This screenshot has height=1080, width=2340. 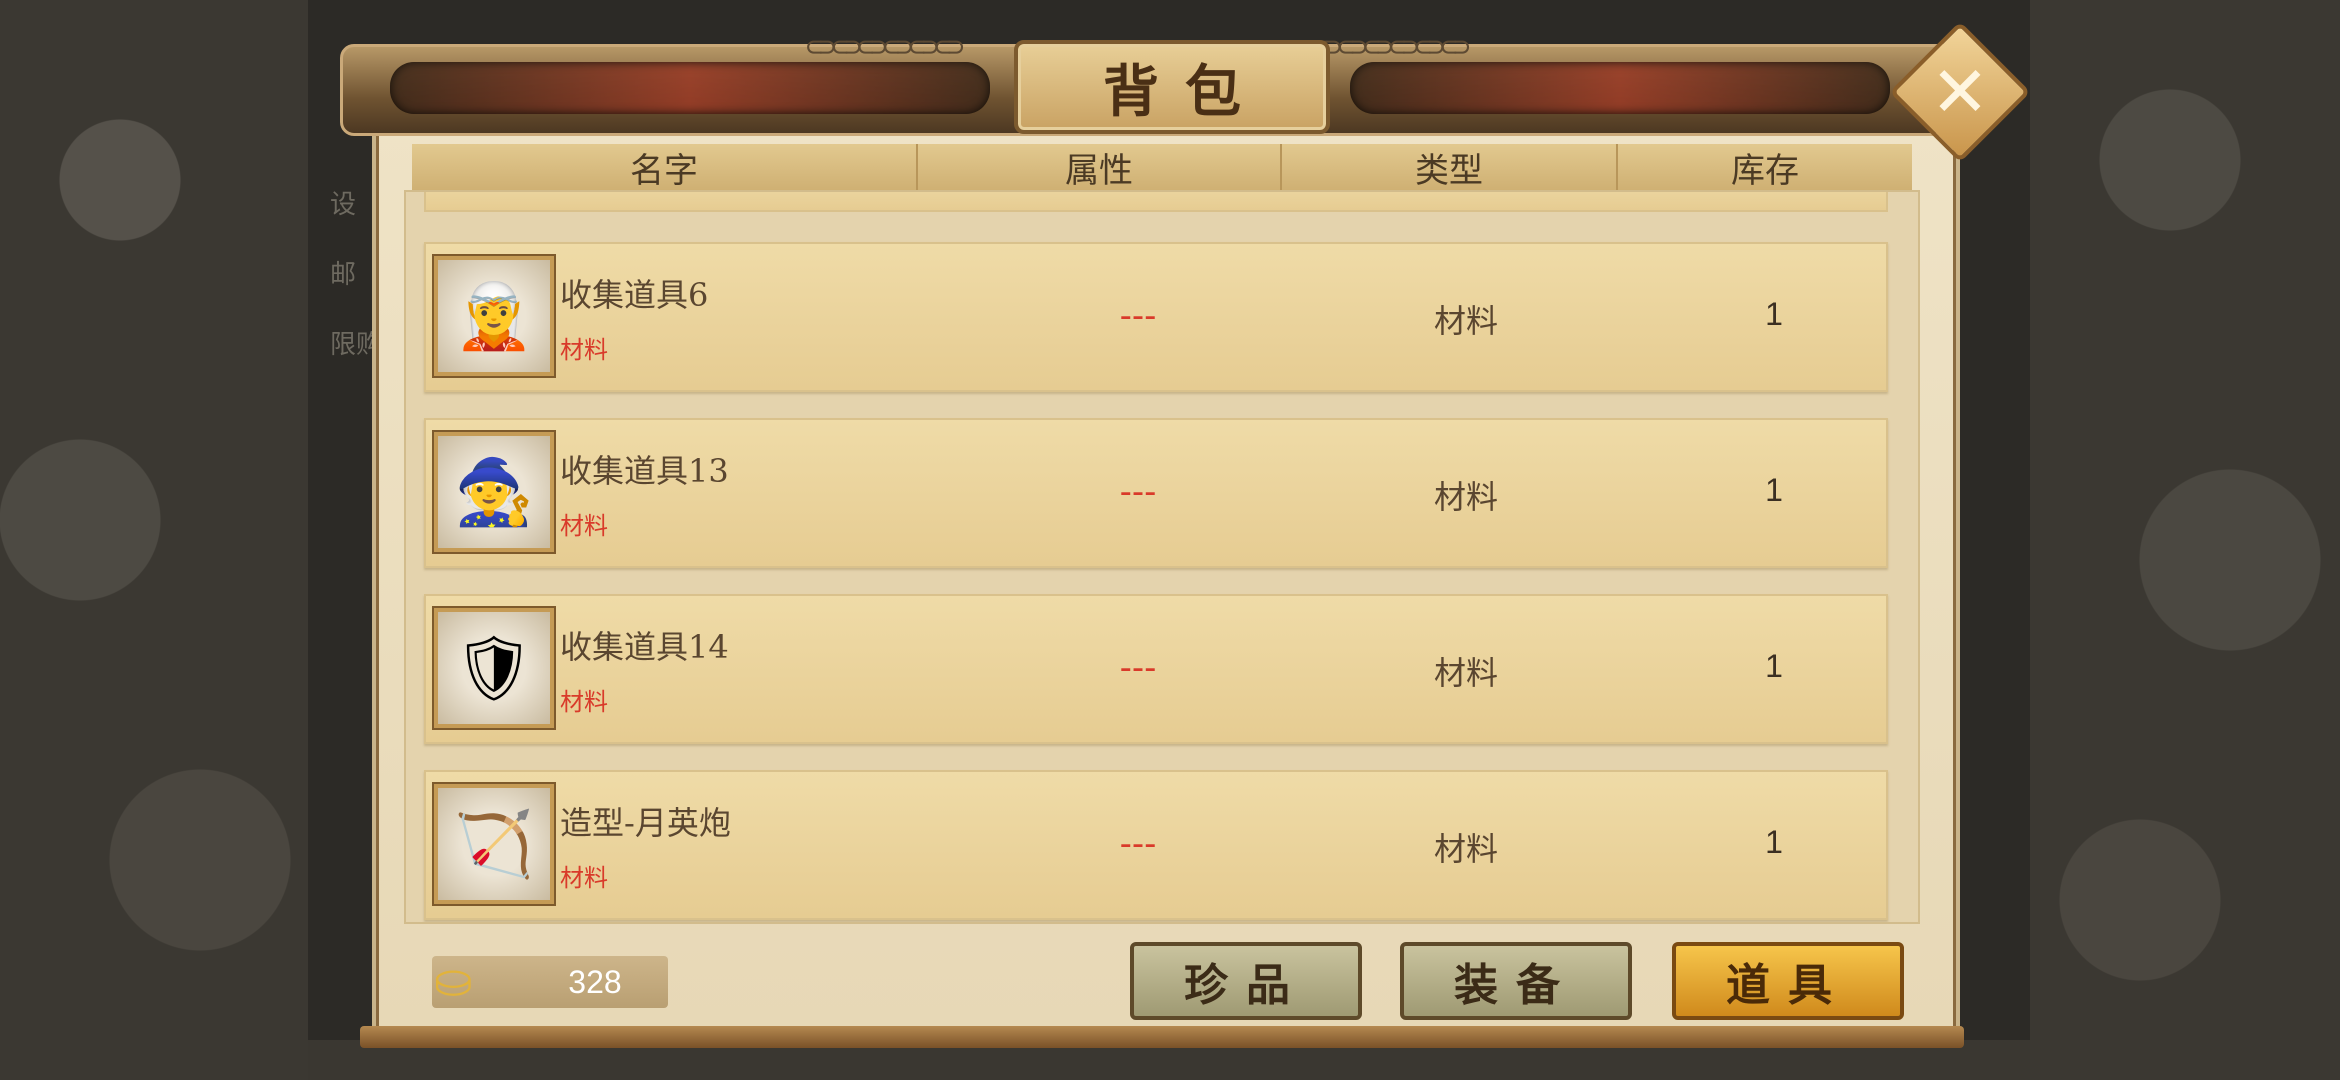 What do you see at coordinates (1516, 981) in the screenshot?
I see `tab-equipment: 装备` at bounding box center [1516, 981].